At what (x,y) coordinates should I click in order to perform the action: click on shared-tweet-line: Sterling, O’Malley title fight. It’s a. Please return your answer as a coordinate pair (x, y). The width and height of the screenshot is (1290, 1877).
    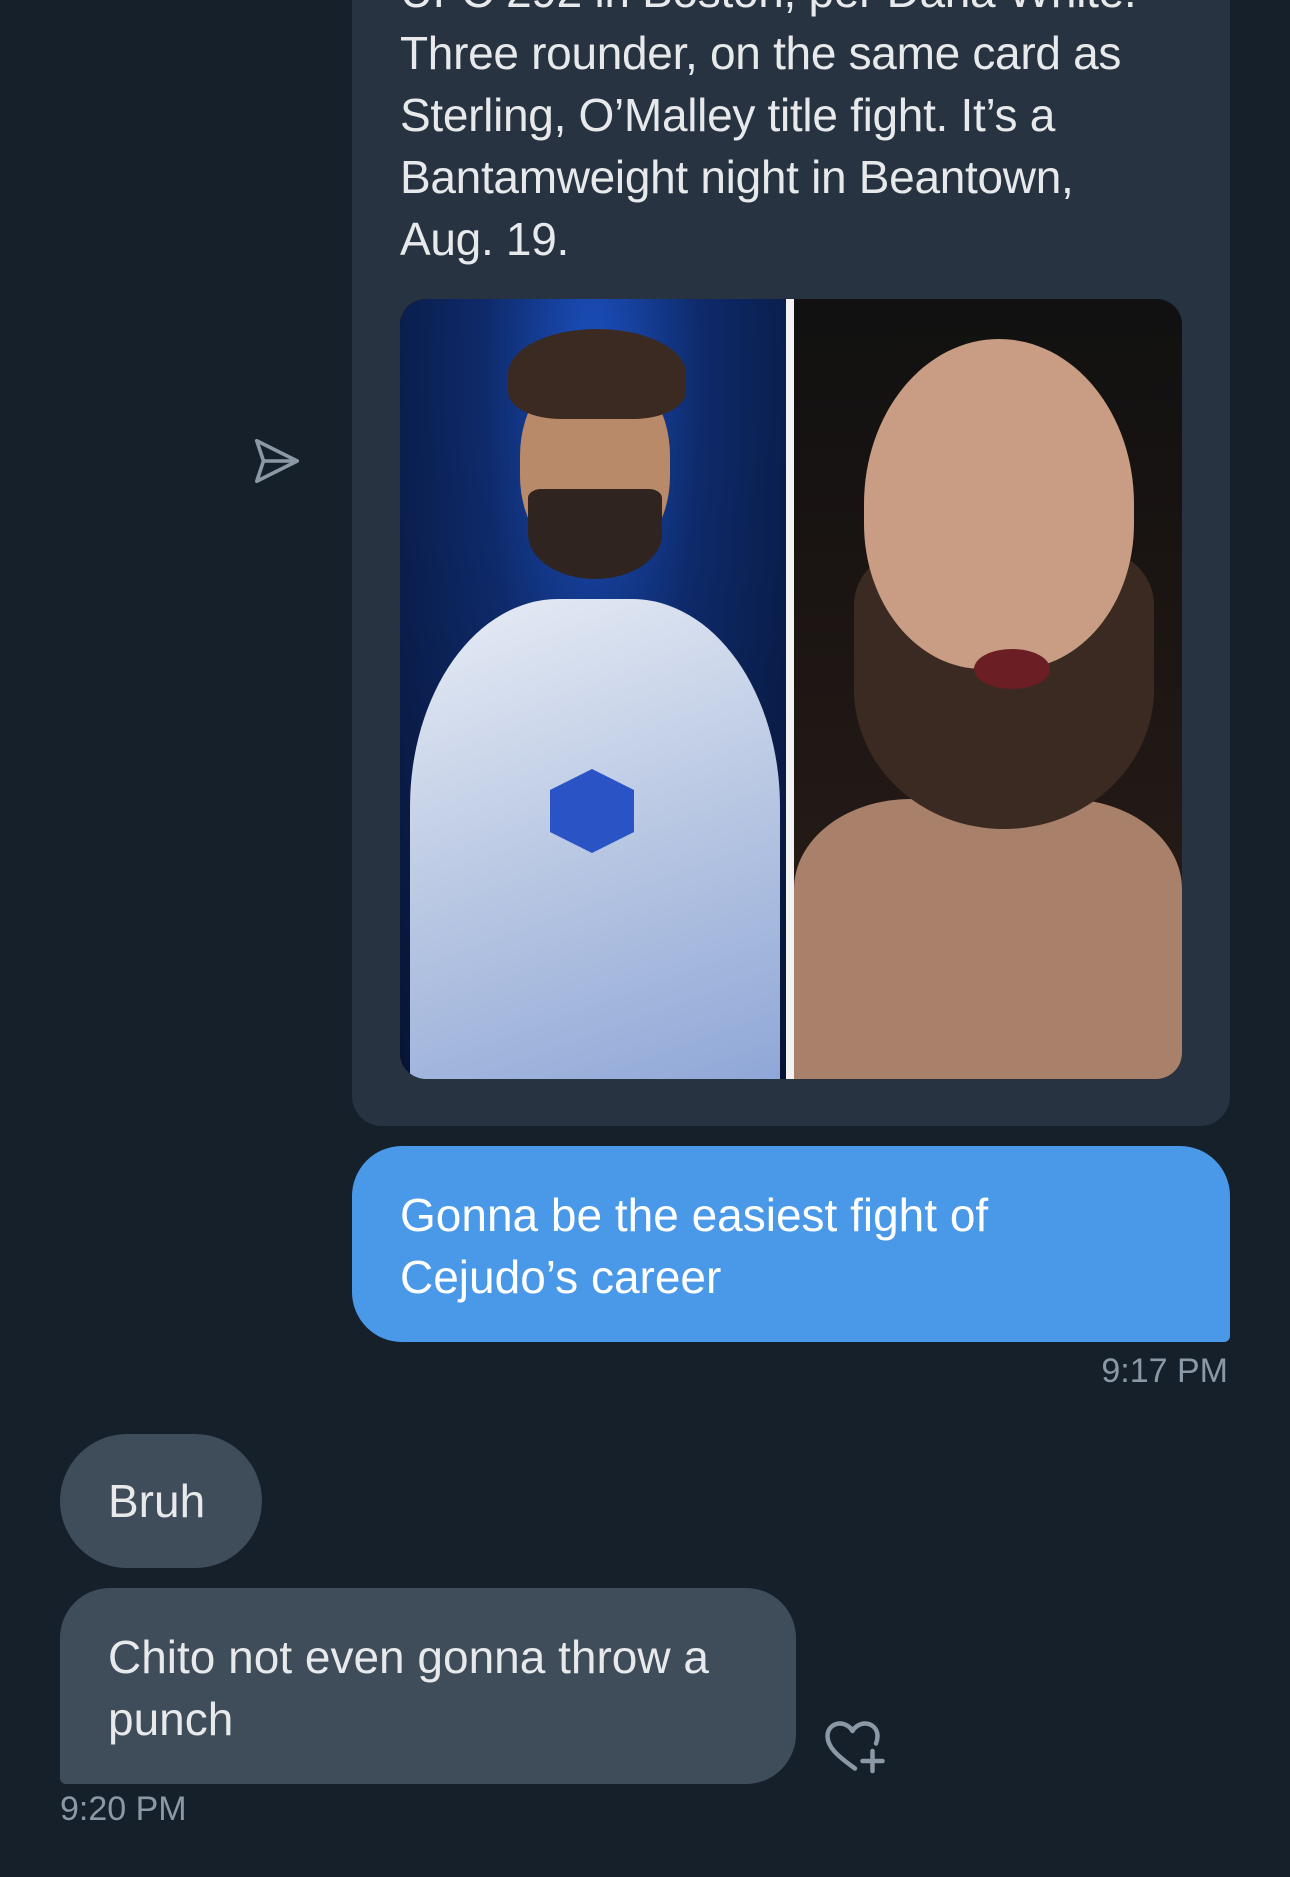
    Looking at the image, I should click on (728, 115).